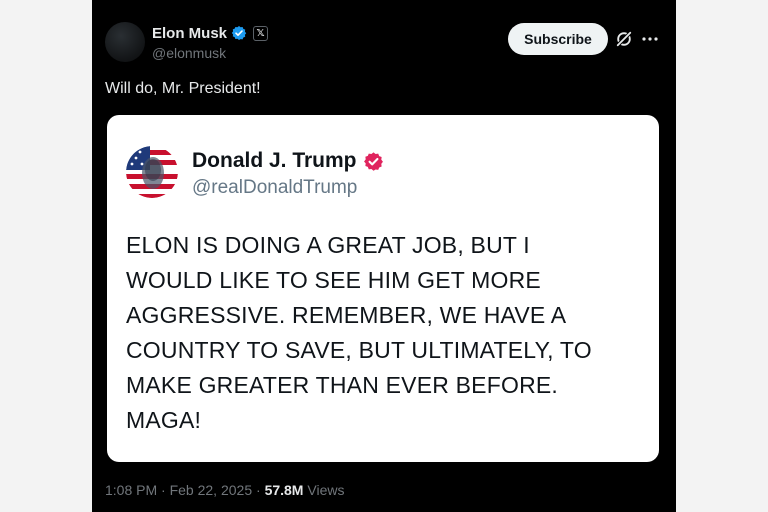 The height and width of the screenshot is (512, 768). What do you see at coordinates (324, 490) in the screenshot?
I see `views-label: Views` at bounding box center [324, 490].